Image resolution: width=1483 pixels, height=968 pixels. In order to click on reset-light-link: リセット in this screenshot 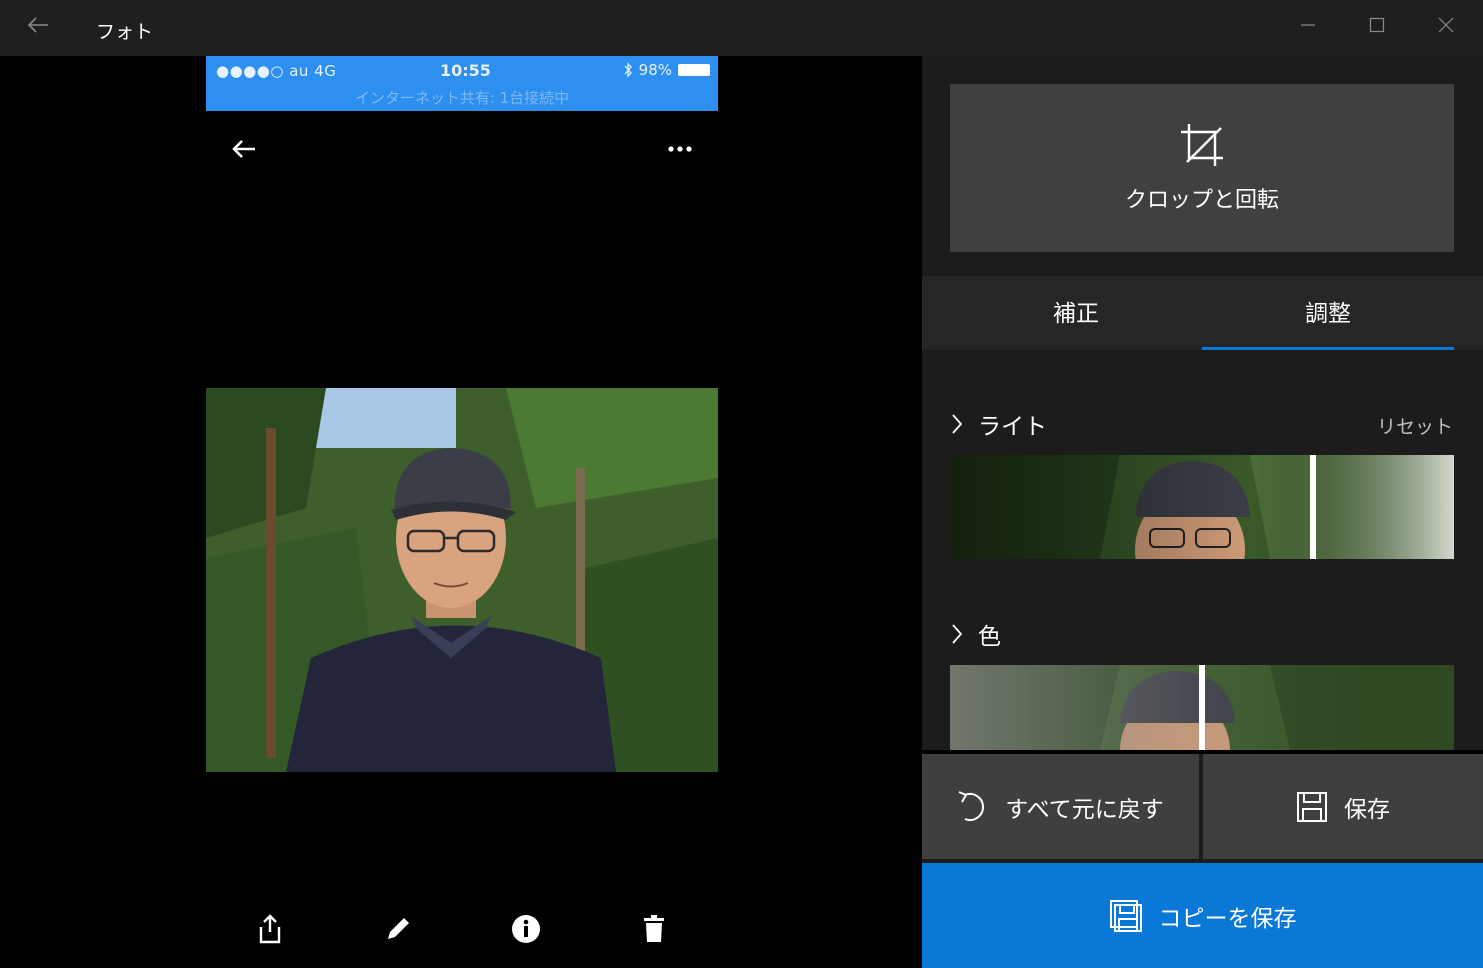, I will do `click(1415, 425)`.